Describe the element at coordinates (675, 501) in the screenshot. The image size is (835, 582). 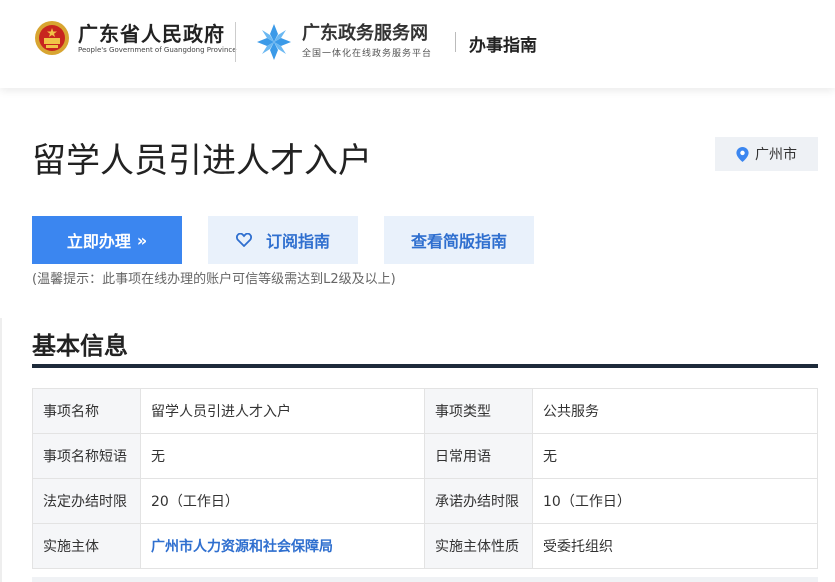
I see `field-value: 10（工作日）` at that location.